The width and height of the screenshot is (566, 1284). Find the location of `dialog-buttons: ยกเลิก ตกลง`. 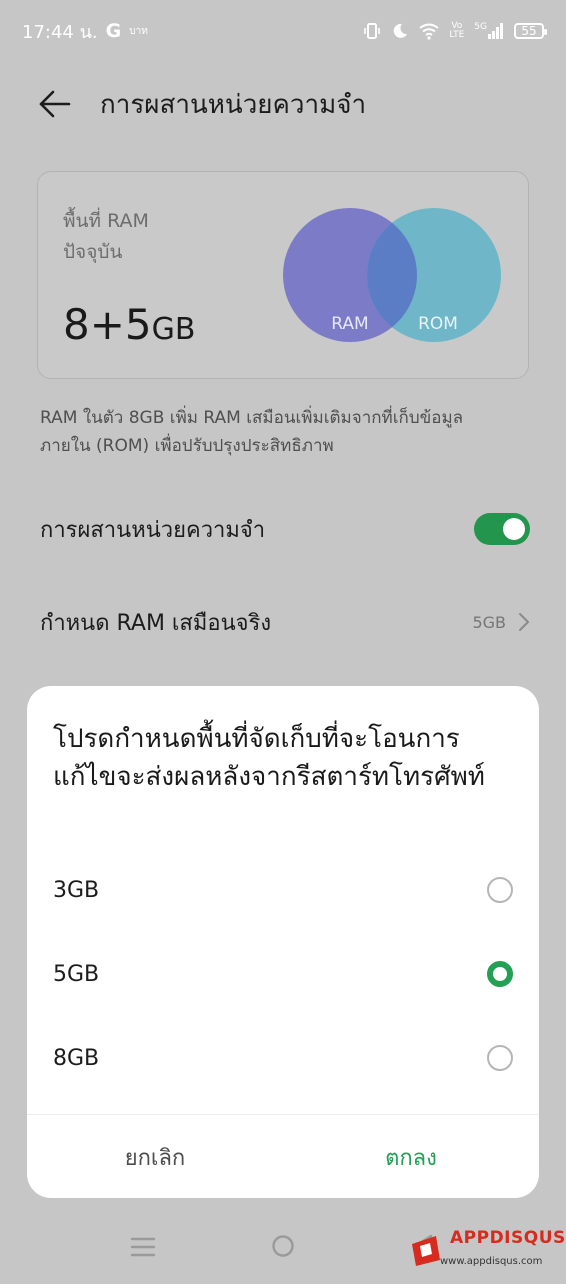

dialog-buttons: ยกเลิก ตกลง is located at coordinates (283, 1157).